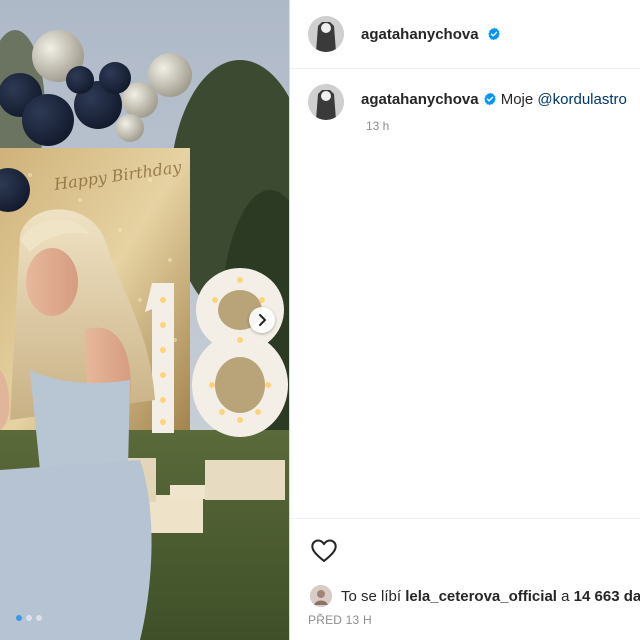 The image size is (640, 640). What do you see at coordinates (324, 551) in the screenshot?
I see `heart-icon` at bounding box center [324, 551].